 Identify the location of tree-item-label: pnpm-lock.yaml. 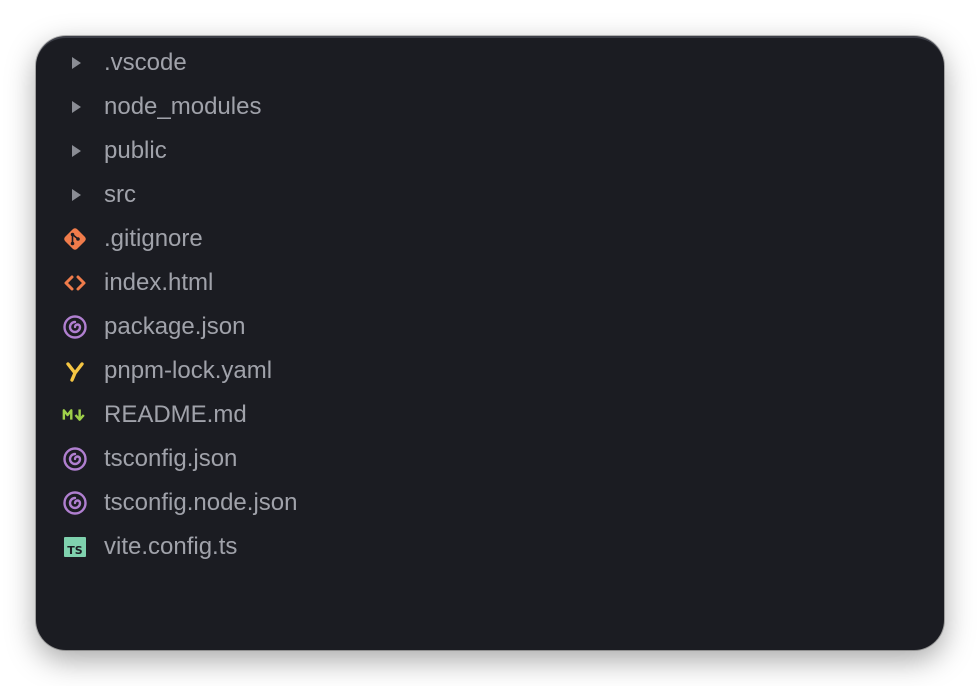
(188, 370).